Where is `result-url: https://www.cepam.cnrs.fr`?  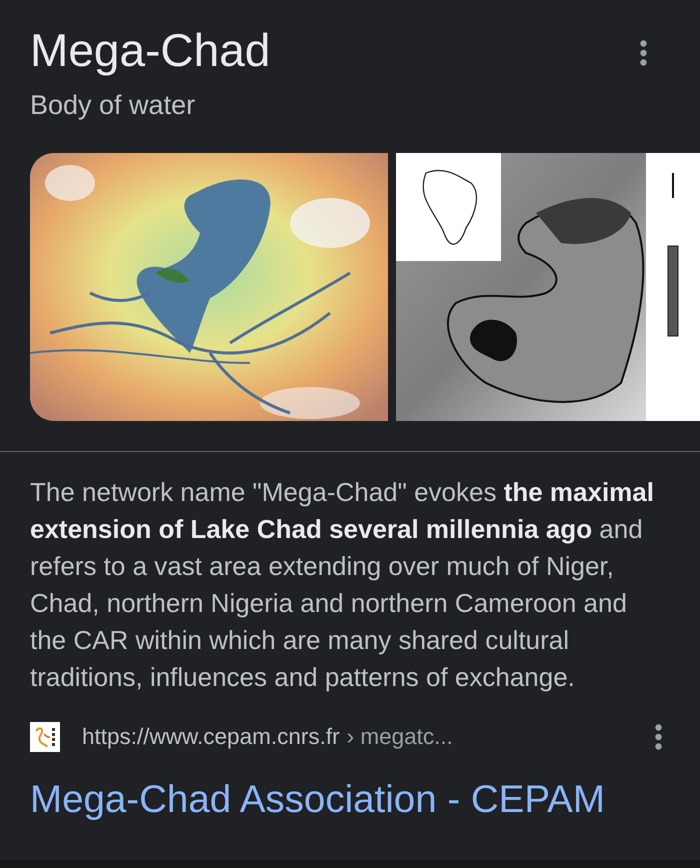 result-url: https://www.cepam.cnrs.fr is located at coordinates (211, 737).